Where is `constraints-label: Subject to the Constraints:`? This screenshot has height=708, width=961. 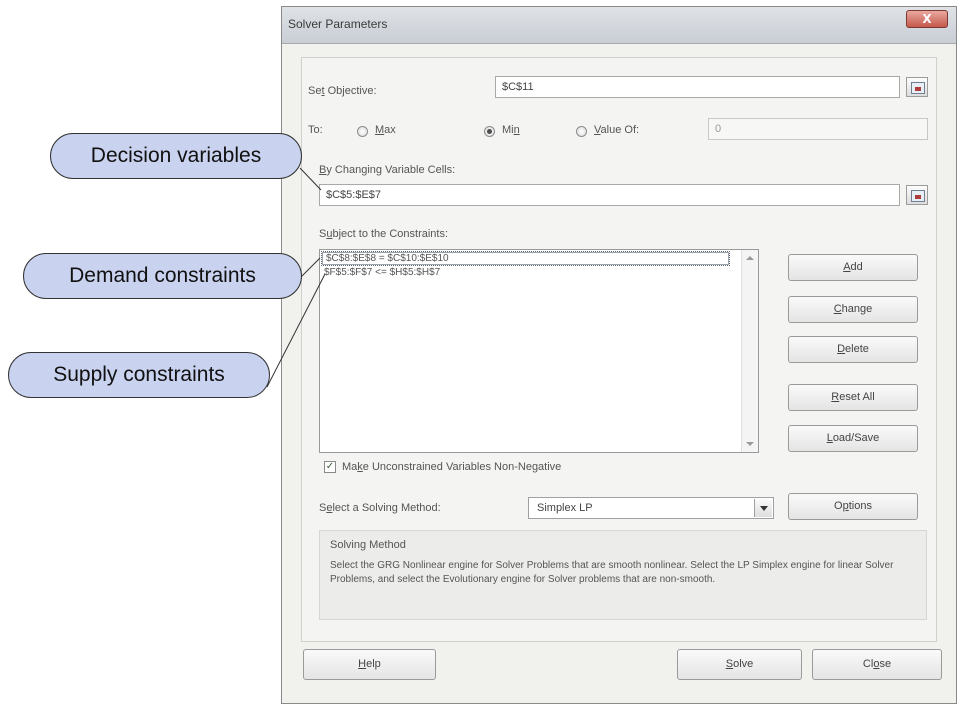 constraints-label: Subject to the Constraints: is located at coordinates (384, 234).